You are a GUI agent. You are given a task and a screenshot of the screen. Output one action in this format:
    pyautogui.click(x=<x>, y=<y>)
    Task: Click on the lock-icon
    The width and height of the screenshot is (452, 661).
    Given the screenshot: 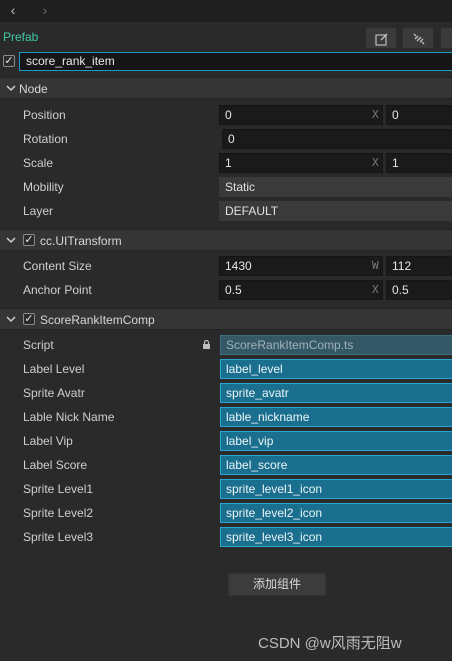 What is the action you would take?
    pyautogui.click(x=206, y=344)
    